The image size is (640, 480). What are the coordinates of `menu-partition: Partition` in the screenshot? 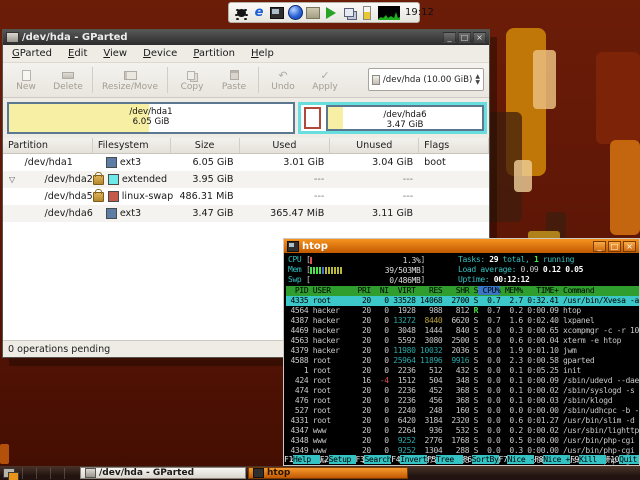 It's located at (214, 53).